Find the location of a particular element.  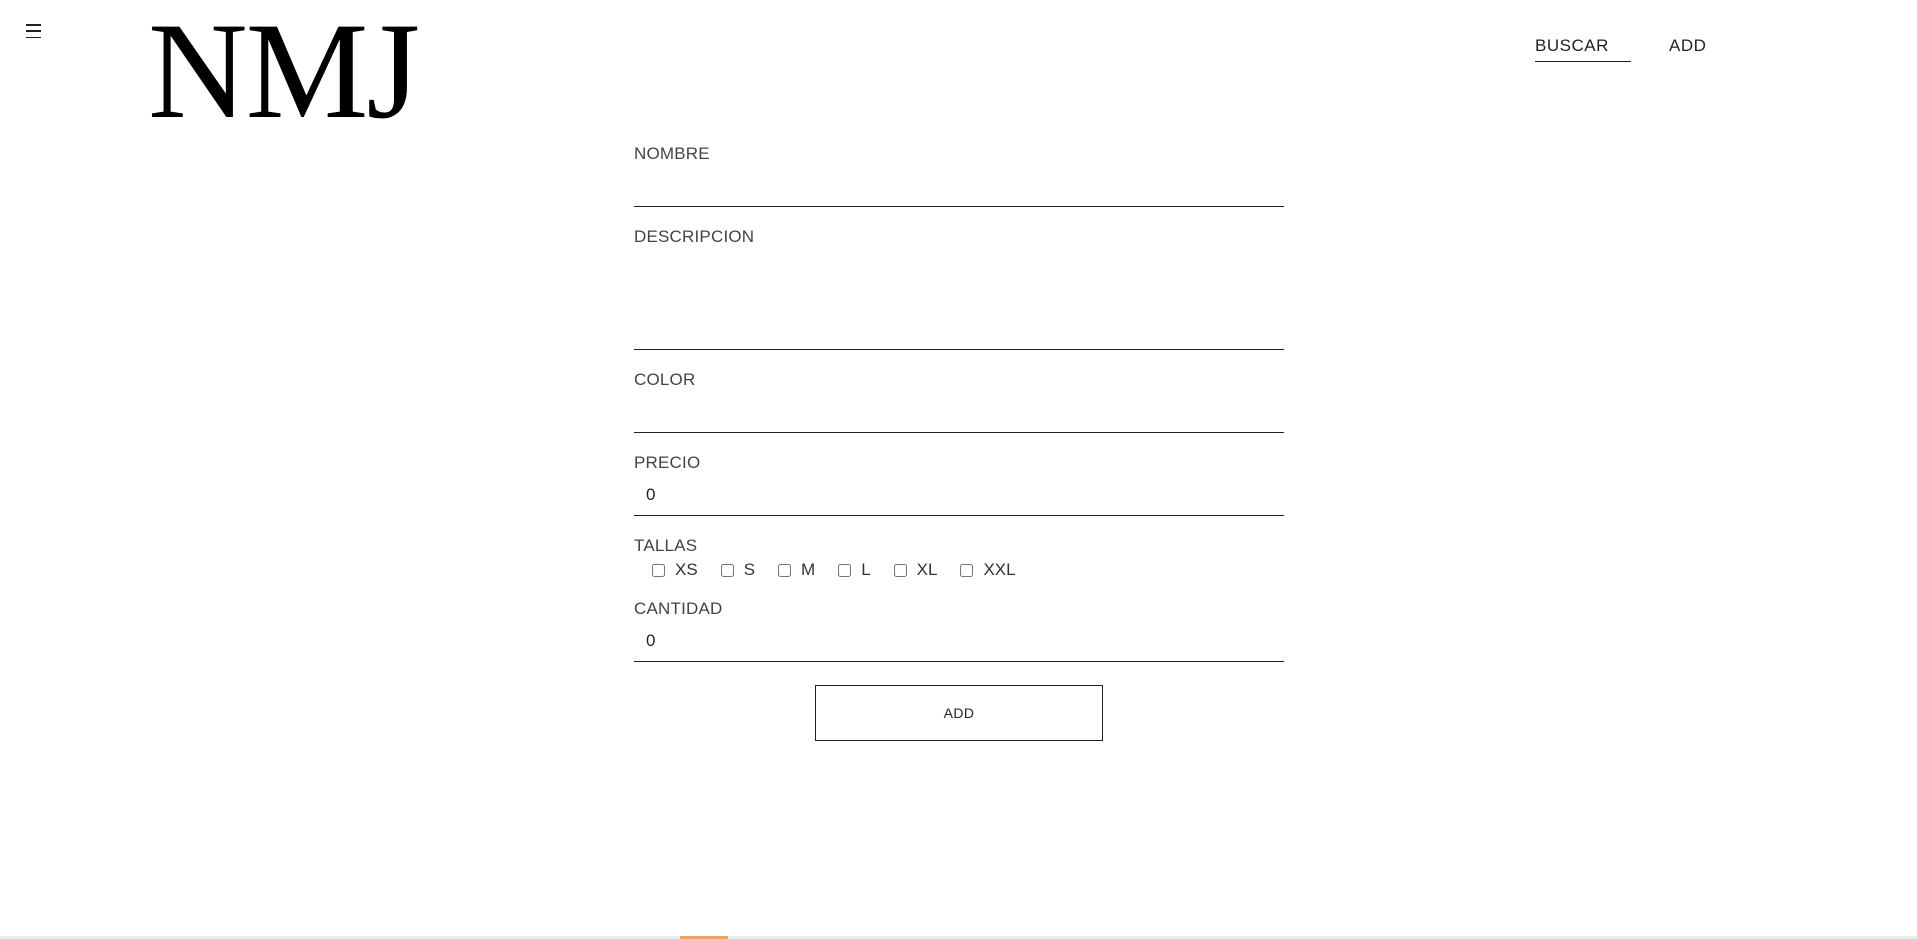

talla-xxl-checkbox is located at coordinates (967, 570).